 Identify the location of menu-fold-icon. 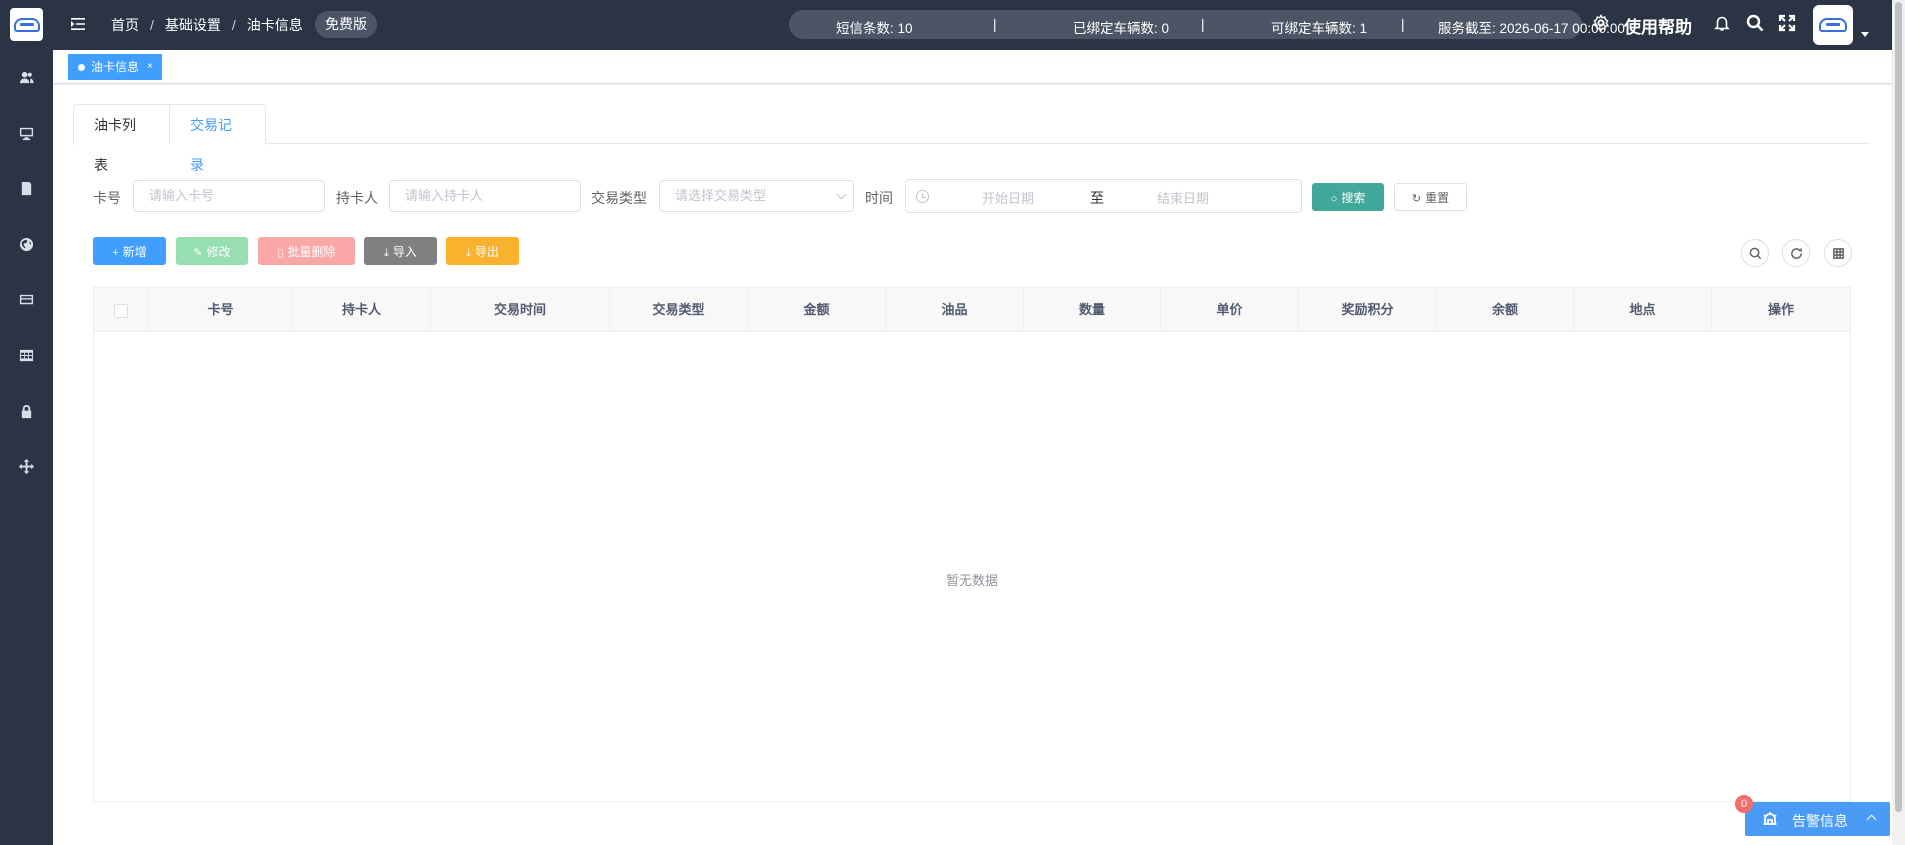
(78, 24).